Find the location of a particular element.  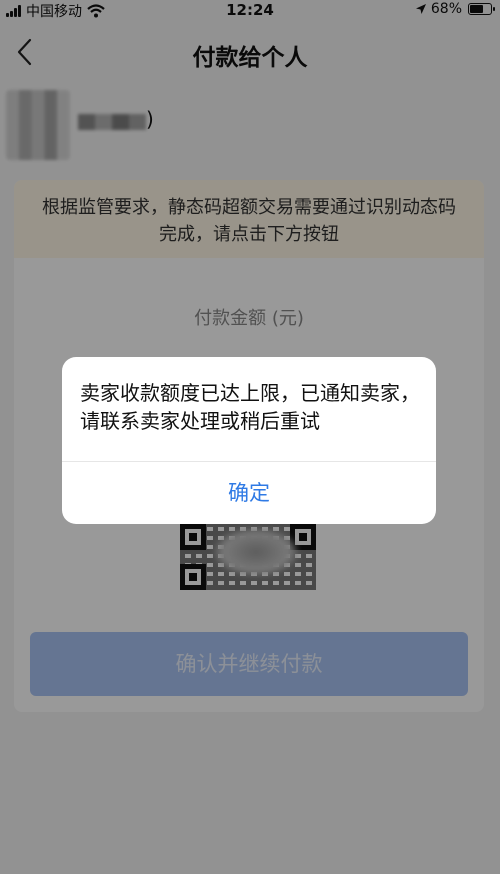

alert-dialog: 卖家收款额度已达上限，已通知卖家，请联系卖家处理或稍后重试 确定 is located at coordinates (249, 440).